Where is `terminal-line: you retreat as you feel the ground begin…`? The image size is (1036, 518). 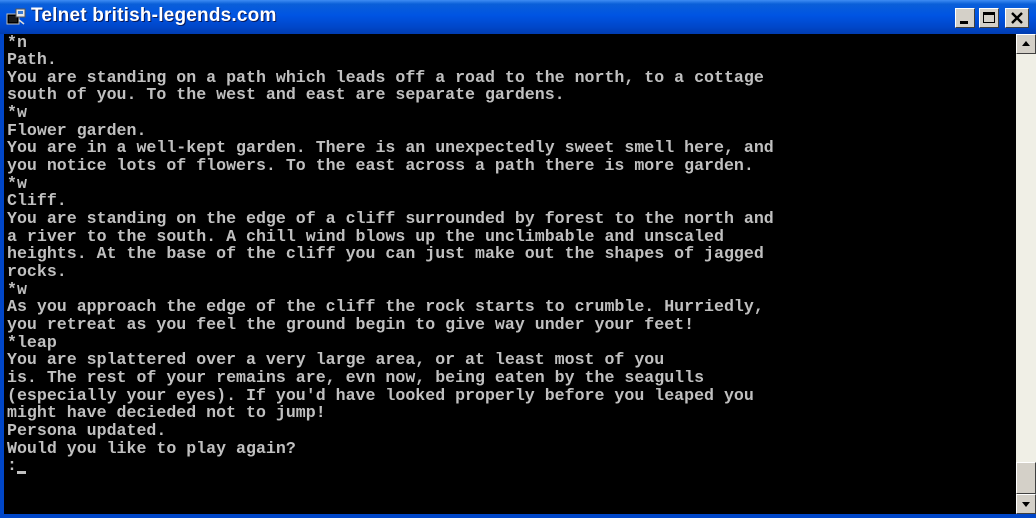
terminal-line: you retreat as you feel the ground begin… is located at coordinates (351, 324).